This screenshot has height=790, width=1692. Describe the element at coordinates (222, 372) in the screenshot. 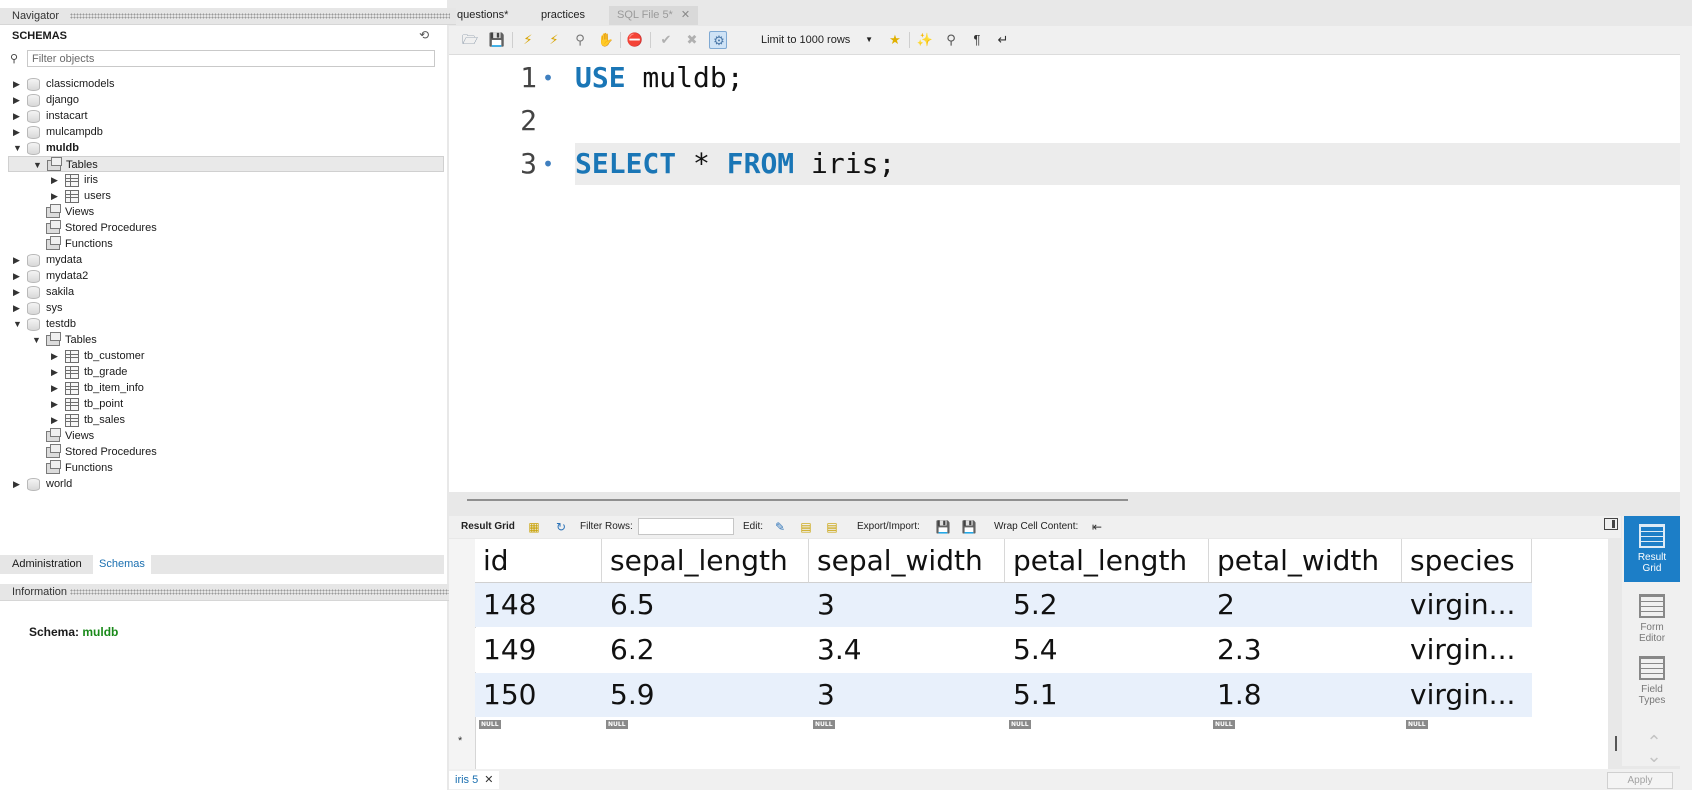

I see `tree-item-tb-grade: ▶ tb_grade` at that location.